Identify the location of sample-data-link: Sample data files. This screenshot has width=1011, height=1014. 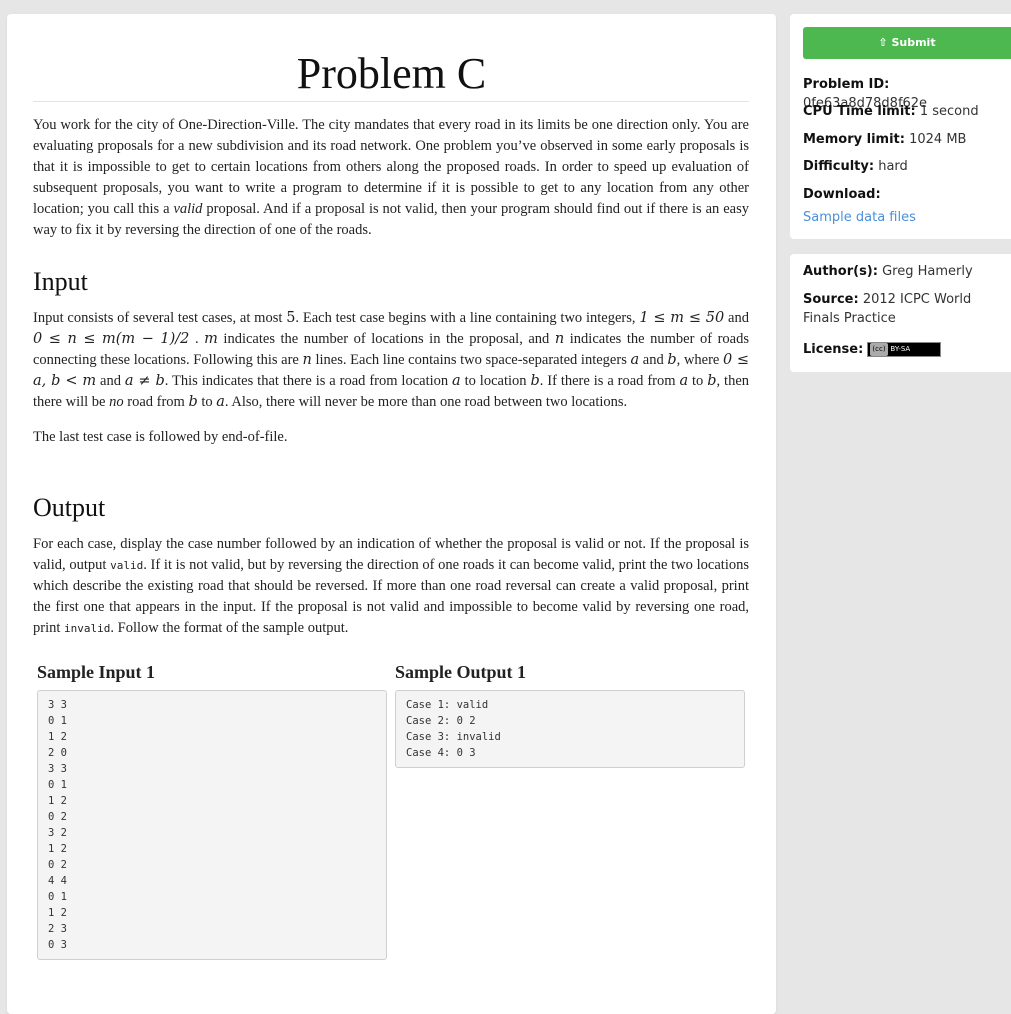
(859, 217).